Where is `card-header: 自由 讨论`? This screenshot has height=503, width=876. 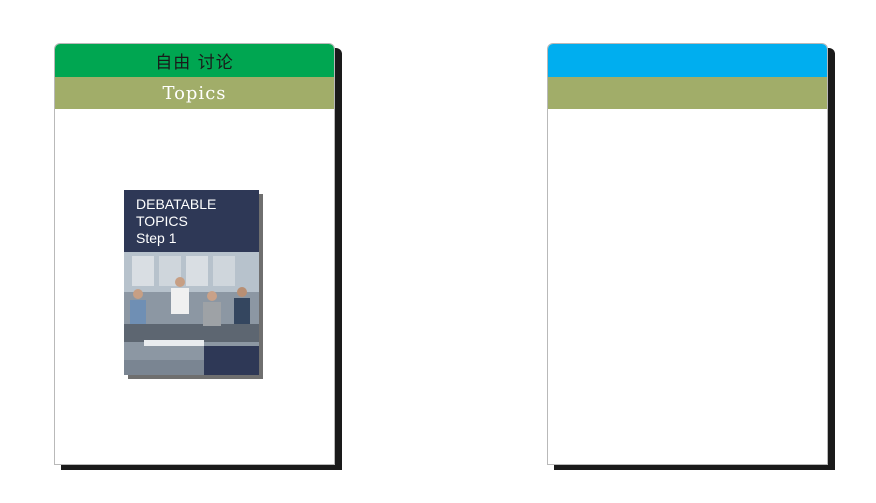
card-header: 自由 讨论 is located at coordinates (194, 60).